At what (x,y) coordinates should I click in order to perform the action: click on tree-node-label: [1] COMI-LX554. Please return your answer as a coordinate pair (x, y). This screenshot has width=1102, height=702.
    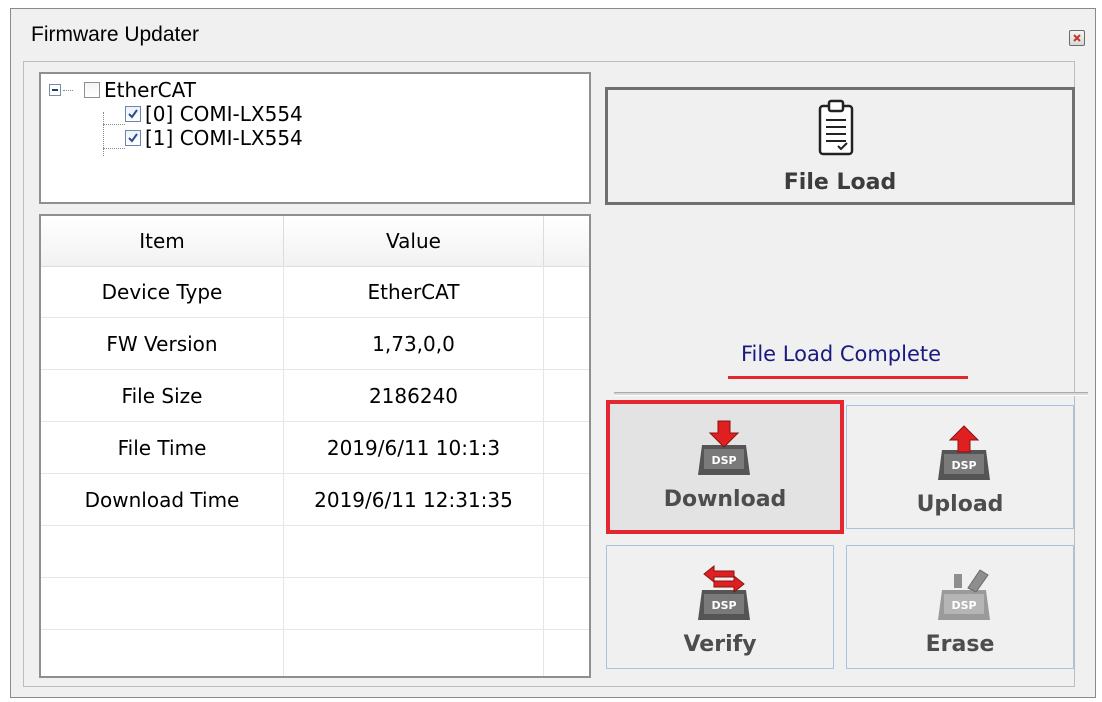
    Looking at the image, I should click on (224, 138).